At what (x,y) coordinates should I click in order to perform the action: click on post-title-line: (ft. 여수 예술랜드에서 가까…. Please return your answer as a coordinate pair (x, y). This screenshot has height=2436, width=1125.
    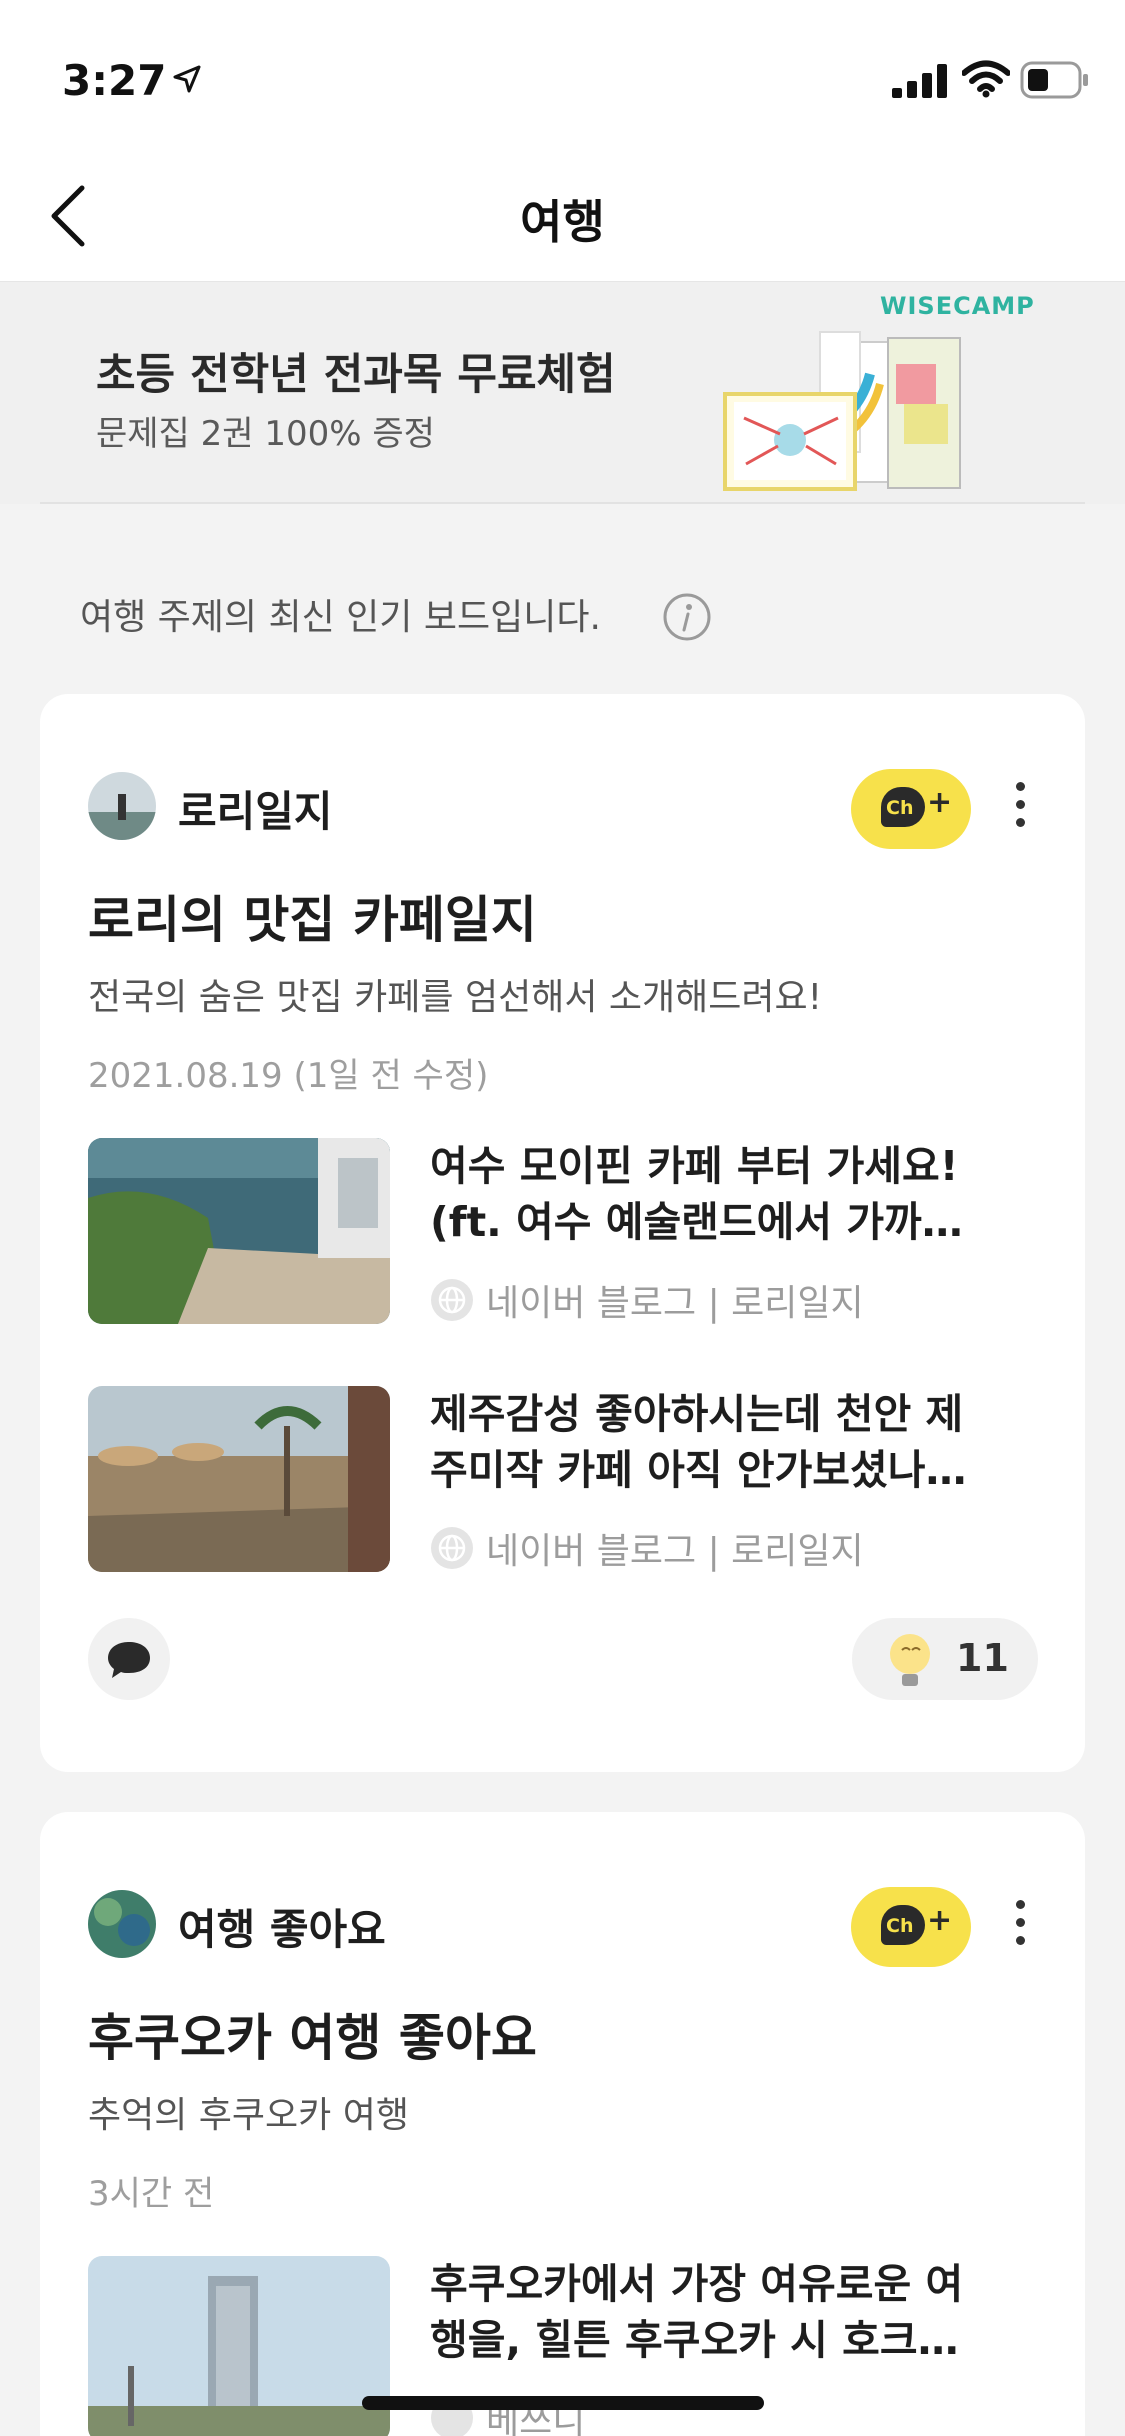
    Looking at the image, I should click on (696, 1222).